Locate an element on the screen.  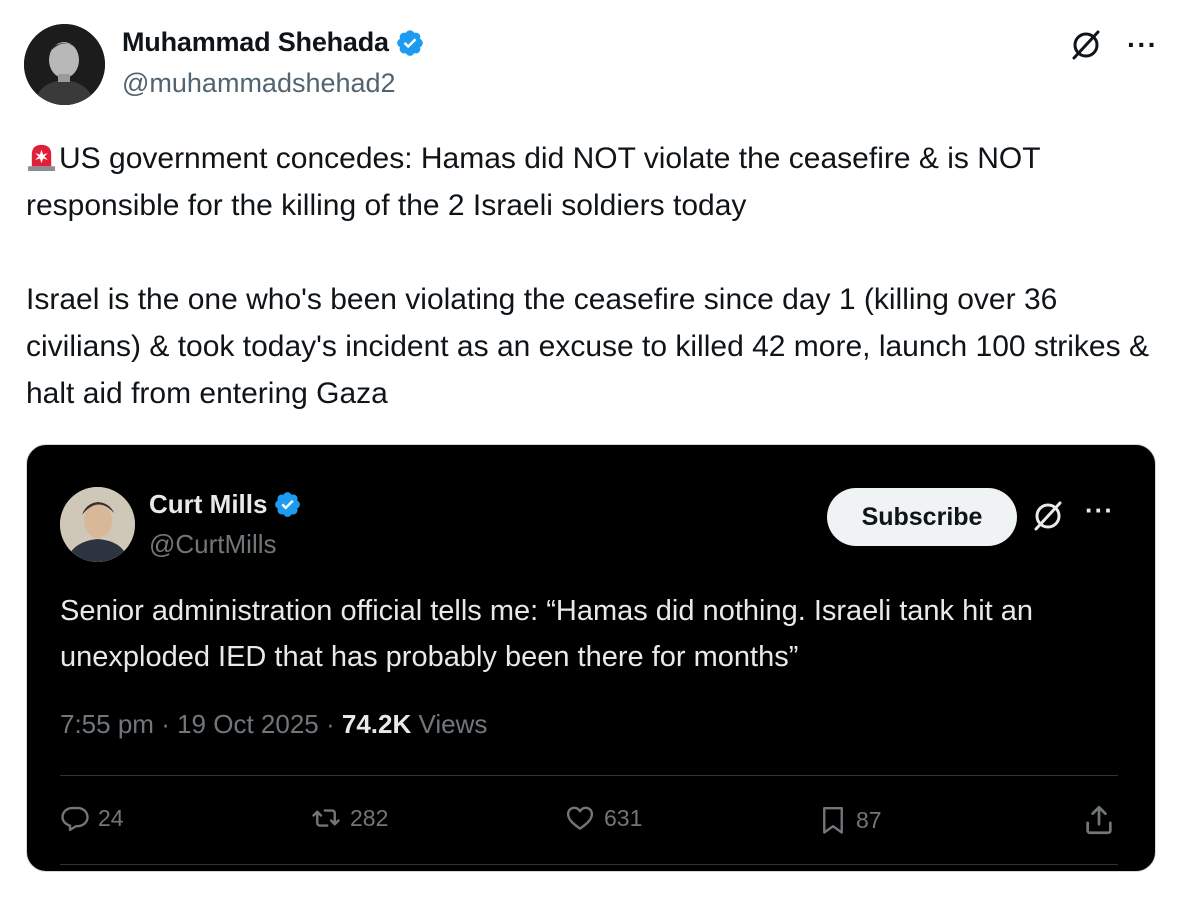
author-display-name: Muhammad Shehada is located at coordinates (255, 42).